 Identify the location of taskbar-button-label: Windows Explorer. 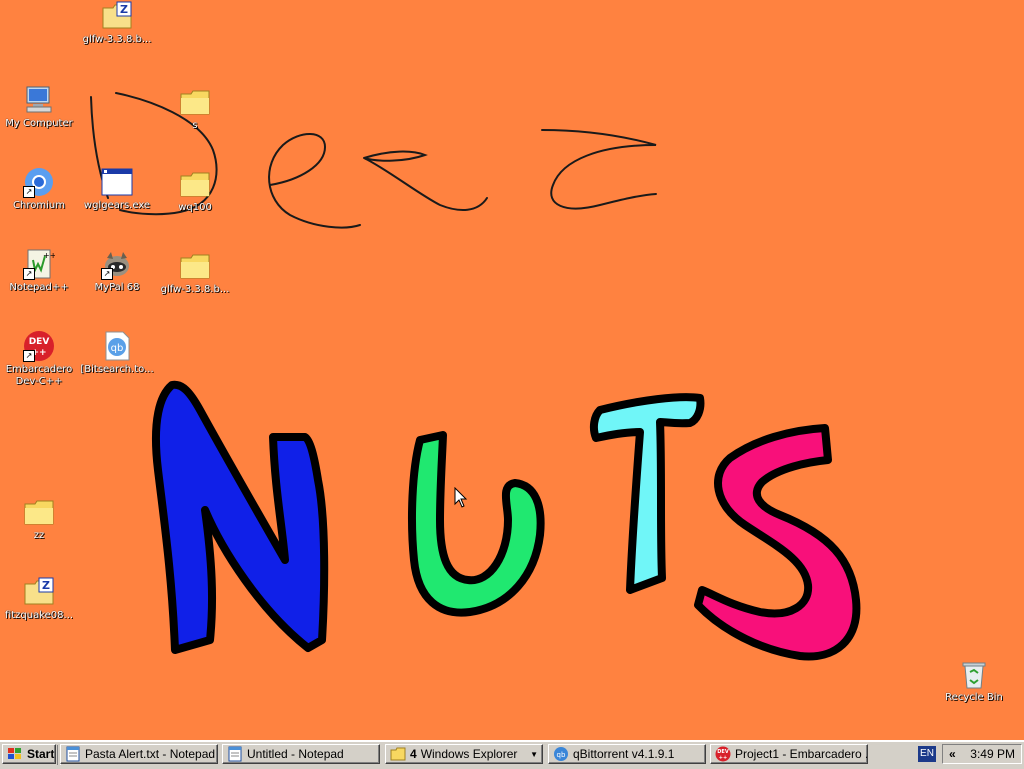
(469, 754).